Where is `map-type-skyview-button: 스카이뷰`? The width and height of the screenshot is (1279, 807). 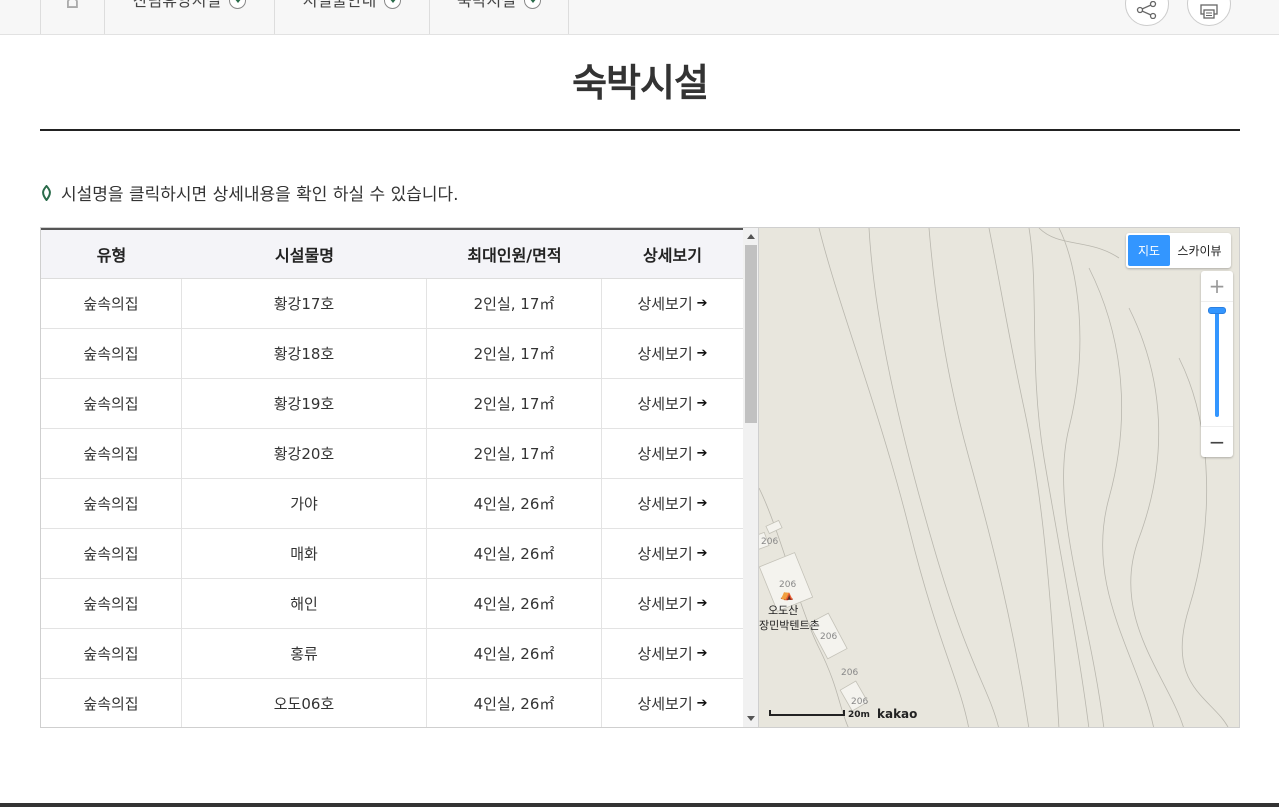
map-type-skyview-button: 스카이뷰 is located at coordinates (1199, 250).